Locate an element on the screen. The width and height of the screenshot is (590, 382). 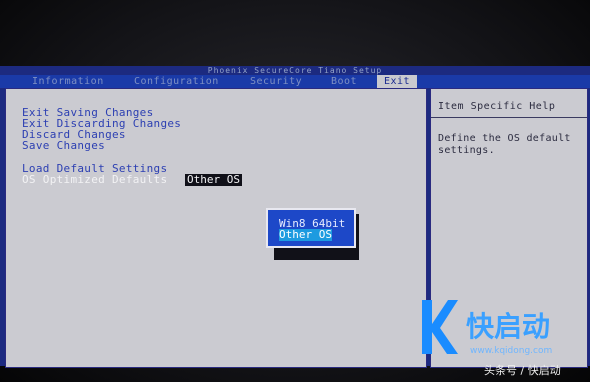
help-text: Define the OS default settings. is located at coordinates (504, 144).